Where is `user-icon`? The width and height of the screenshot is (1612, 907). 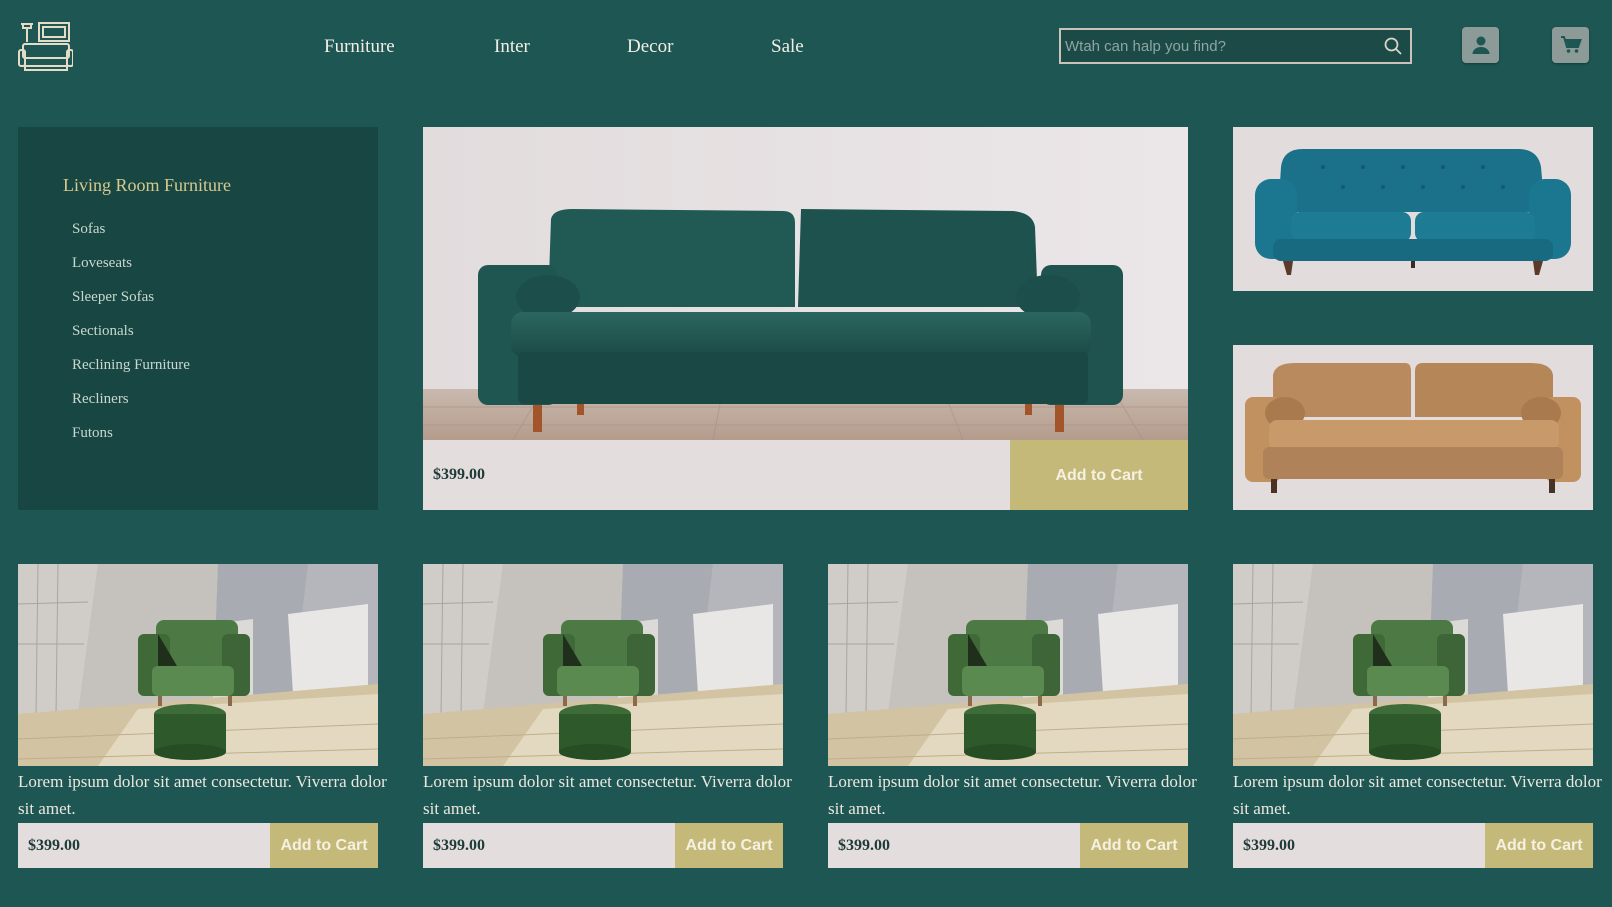 user-icon is located at coordinates (1480, 45).